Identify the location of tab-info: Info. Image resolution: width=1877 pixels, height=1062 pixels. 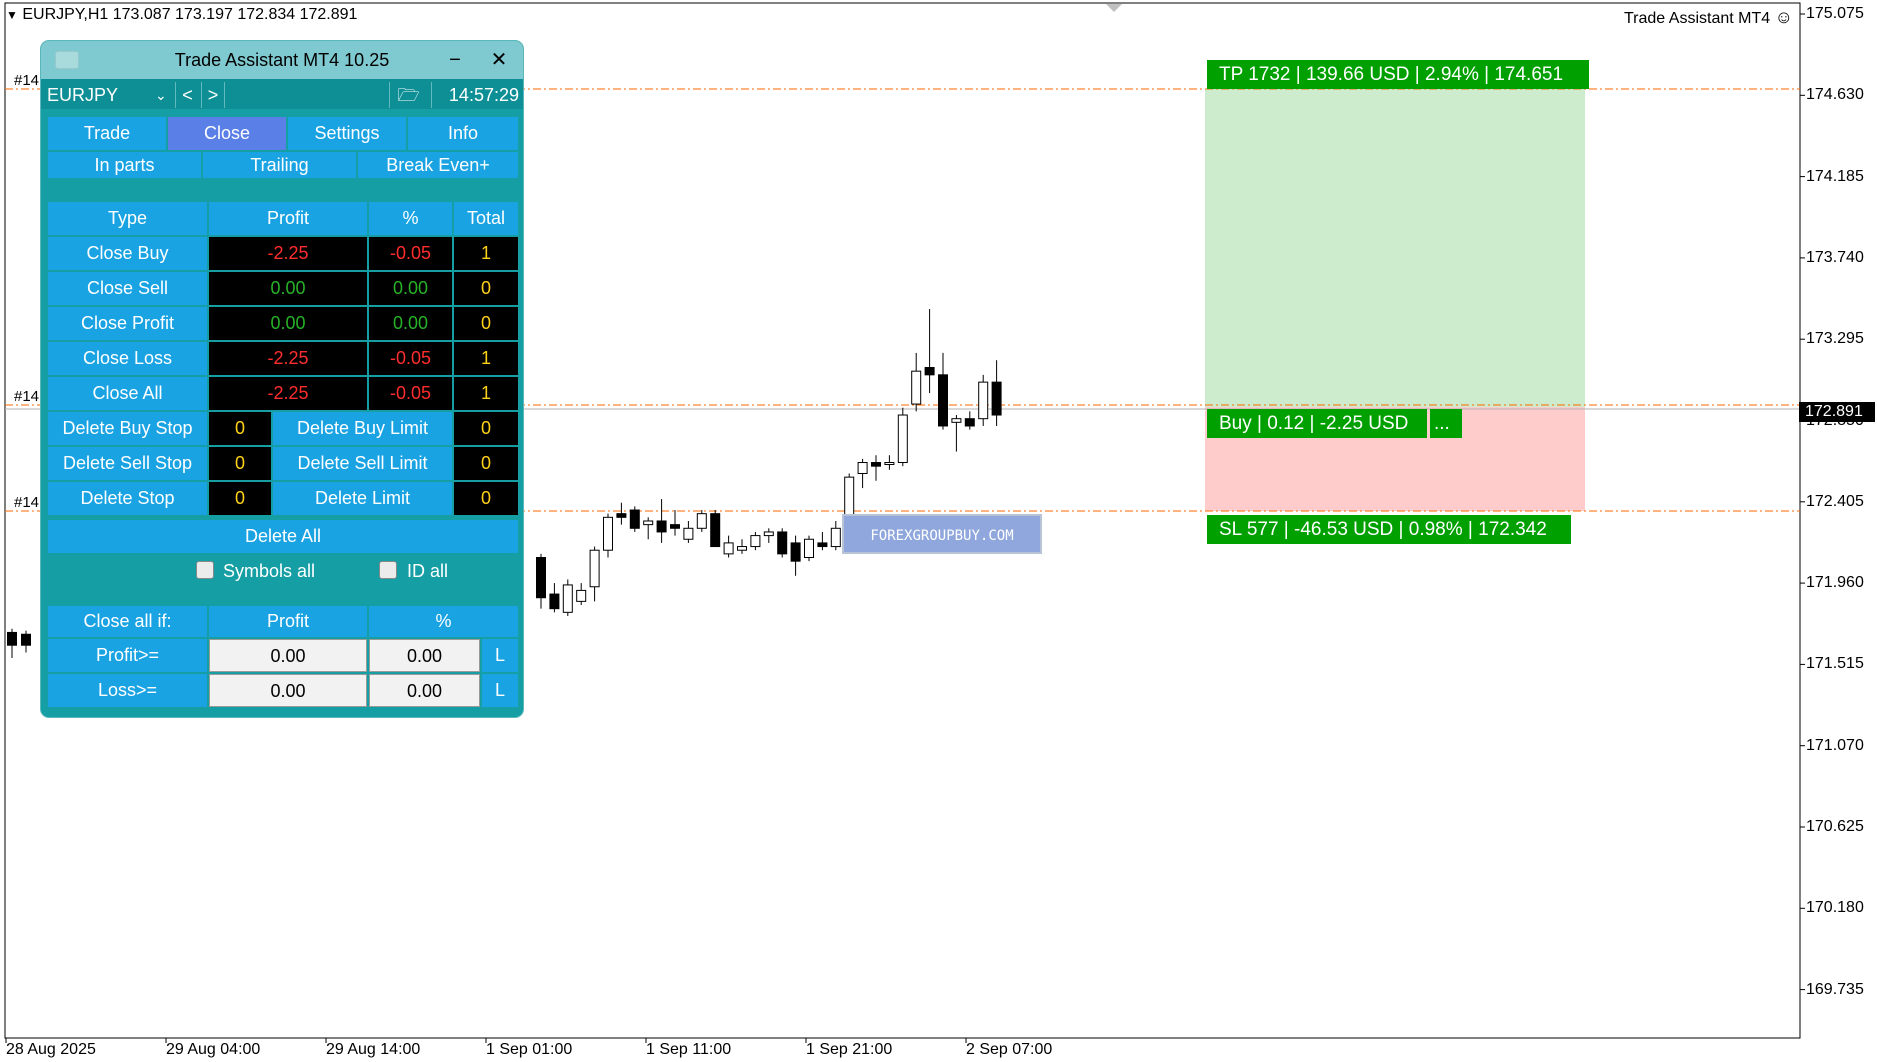
(463, 133).